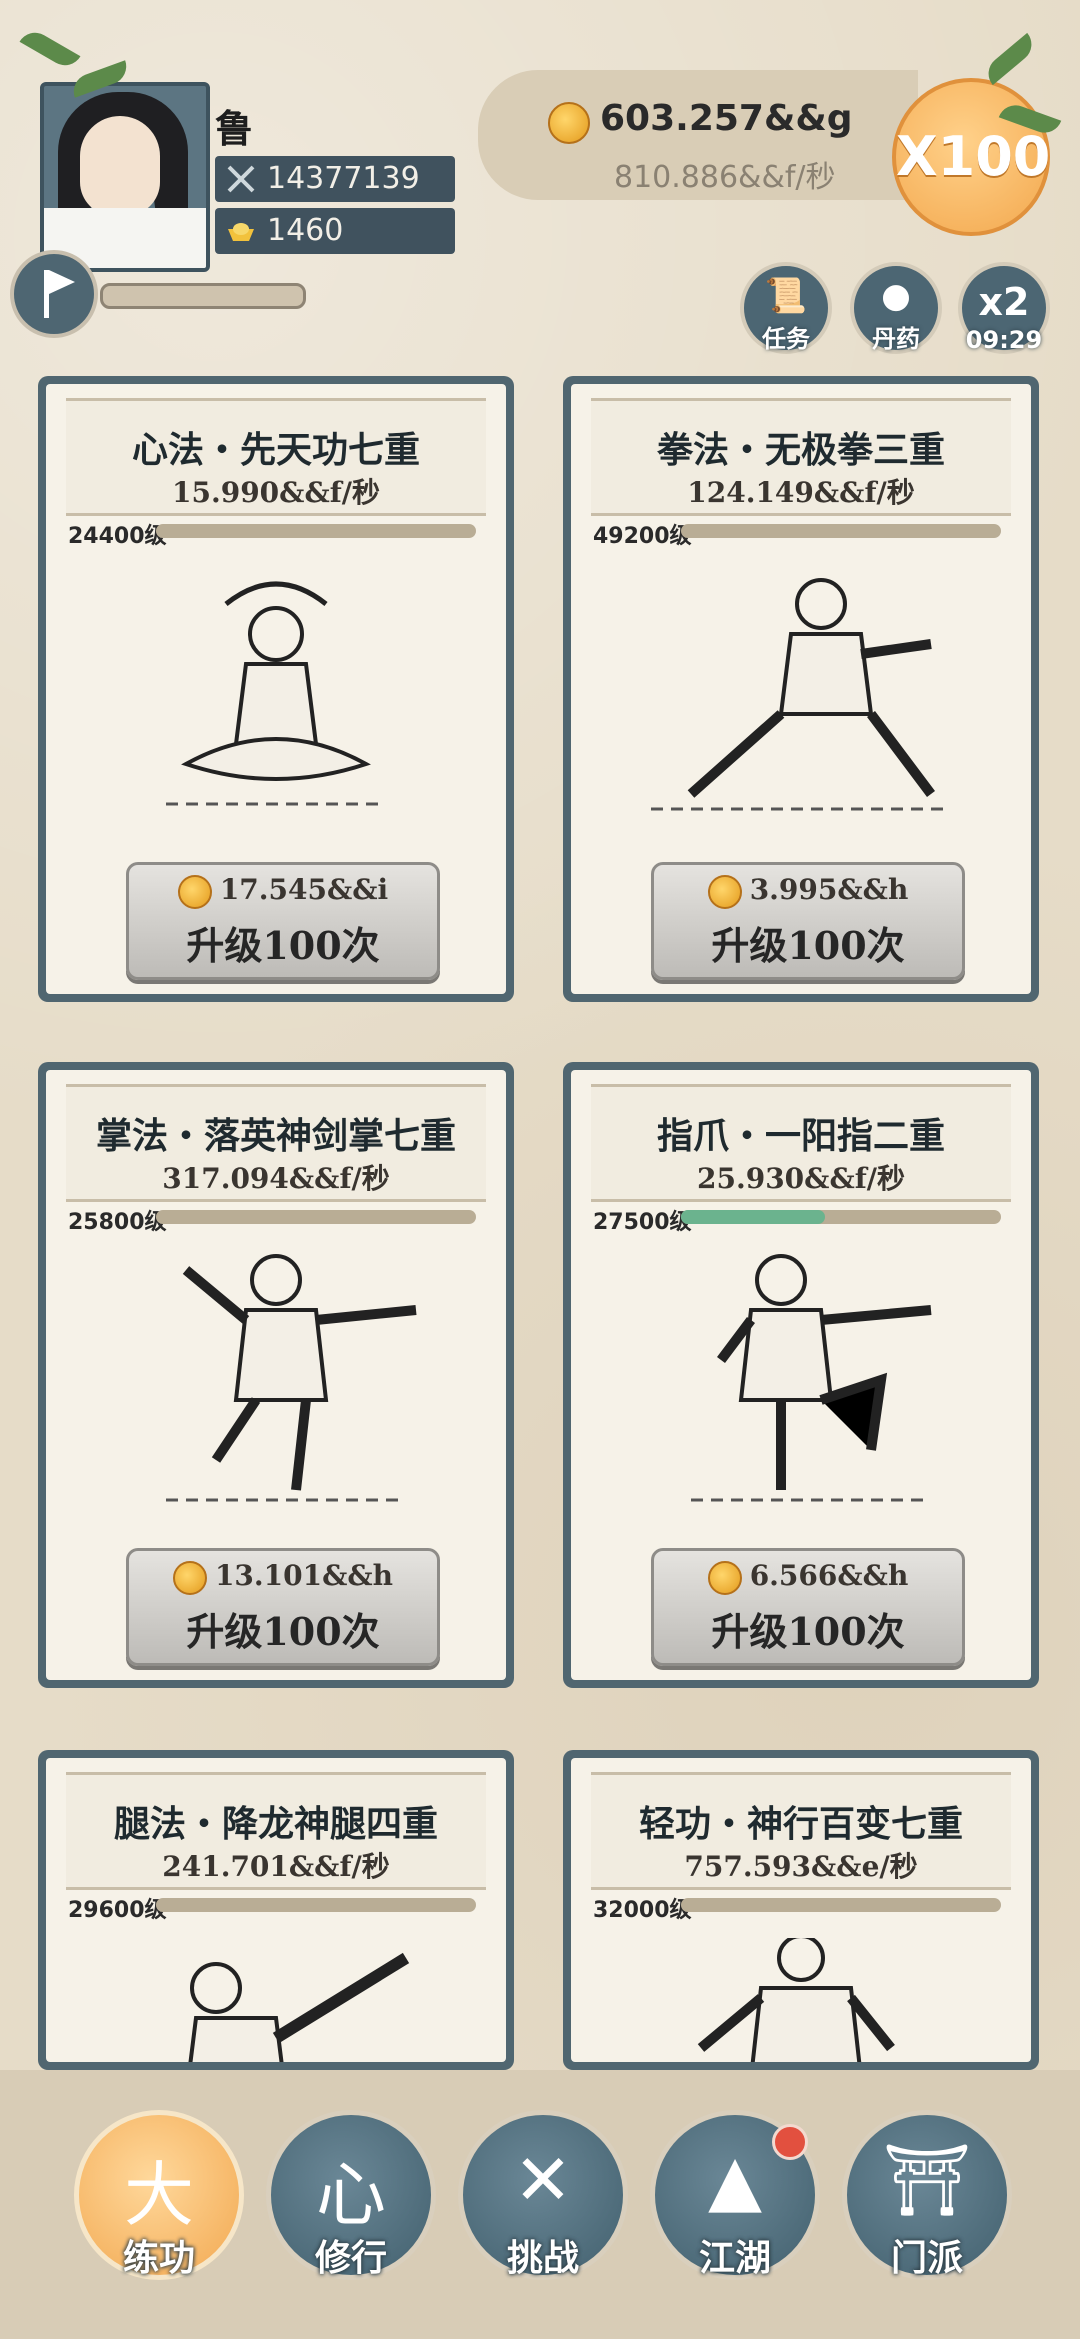 The height and width of the screenshot is (2339, 1080). I want to click on skill-level: 25800级, so click(117, 1222).